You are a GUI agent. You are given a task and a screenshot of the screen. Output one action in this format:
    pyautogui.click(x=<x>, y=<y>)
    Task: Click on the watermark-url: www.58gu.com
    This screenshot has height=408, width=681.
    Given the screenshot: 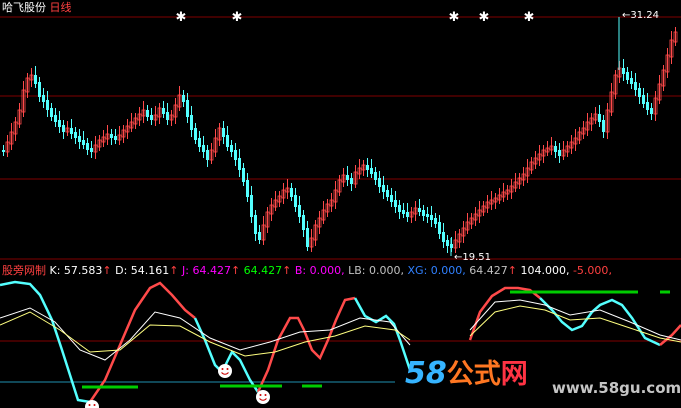 What is the action you would take?
    pyautogui.click(x=616, y=388)
    